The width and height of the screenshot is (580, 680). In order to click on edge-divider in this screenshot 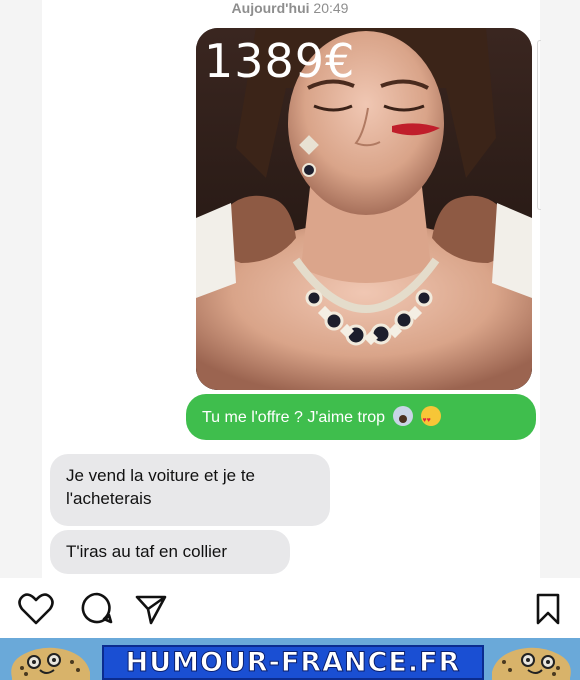, I will do `click(539, 125)`.